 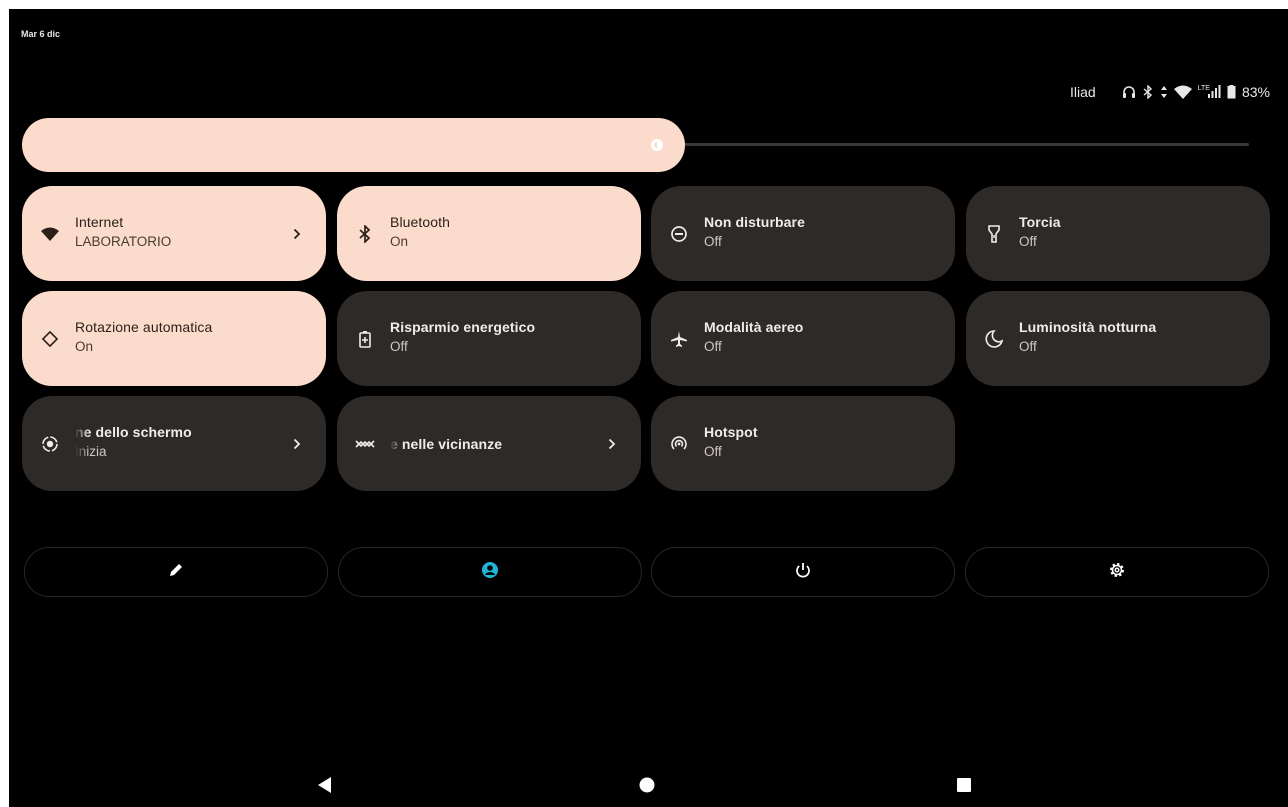 I want to click on tile-internet: Internet LABORATORIO, so click(x=174, y=233).